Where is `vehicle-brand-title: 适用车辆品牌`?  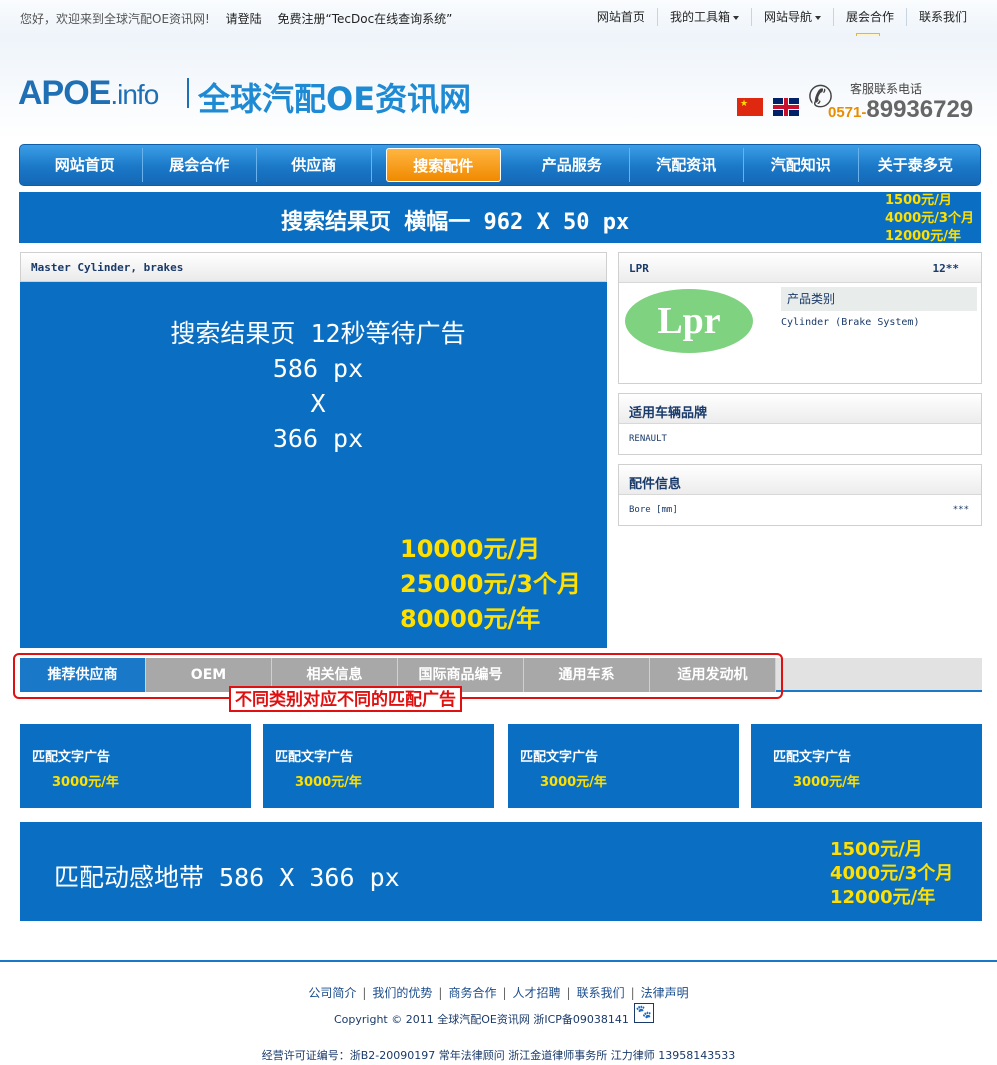
vehicle-brand-title: 适用车辆品牌 is located at coordinates (668, 413).